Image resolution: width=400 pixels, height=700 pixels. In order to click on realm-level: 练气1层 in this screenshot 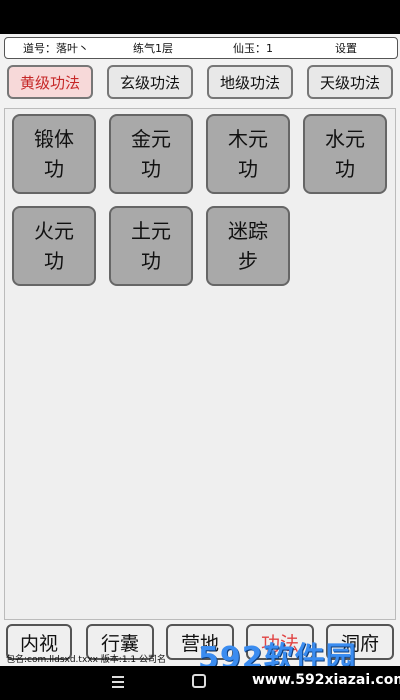, I will do `click(153, 48)`.